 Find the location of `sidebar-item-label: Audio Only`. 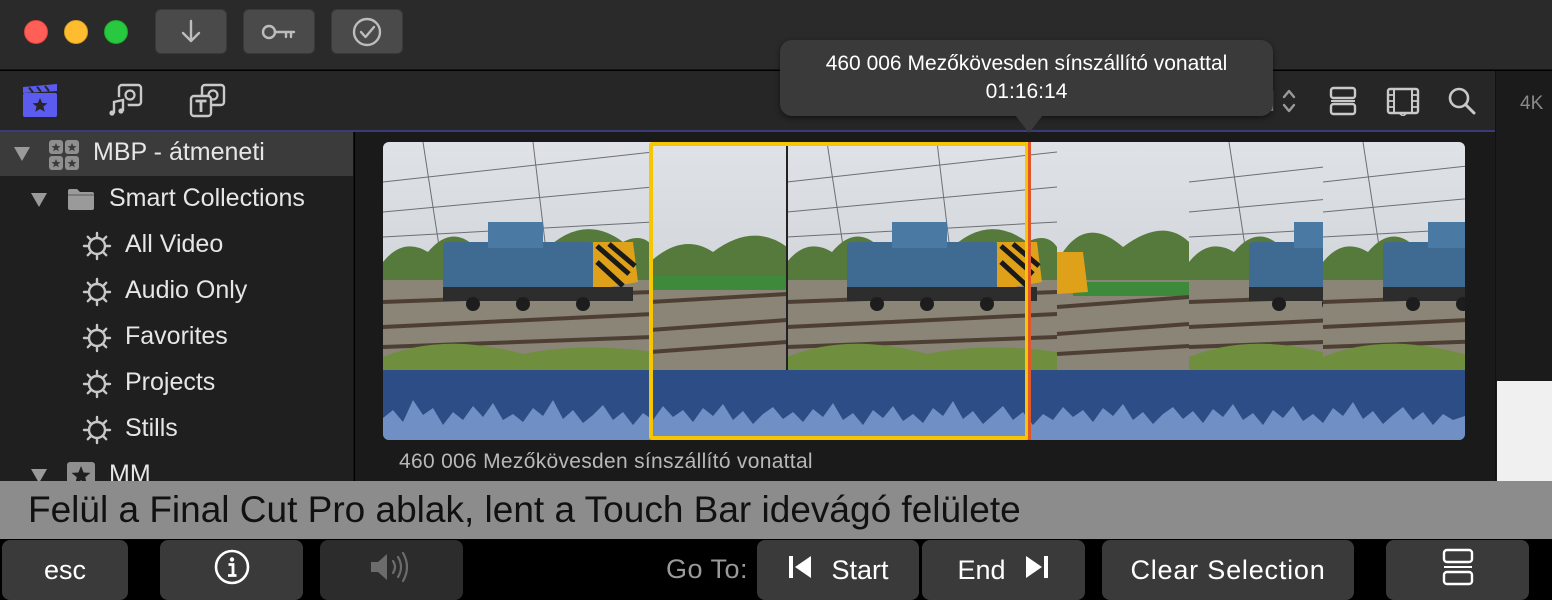

sidebar-item-label: Audio Only is located at coordinates (186, 290).